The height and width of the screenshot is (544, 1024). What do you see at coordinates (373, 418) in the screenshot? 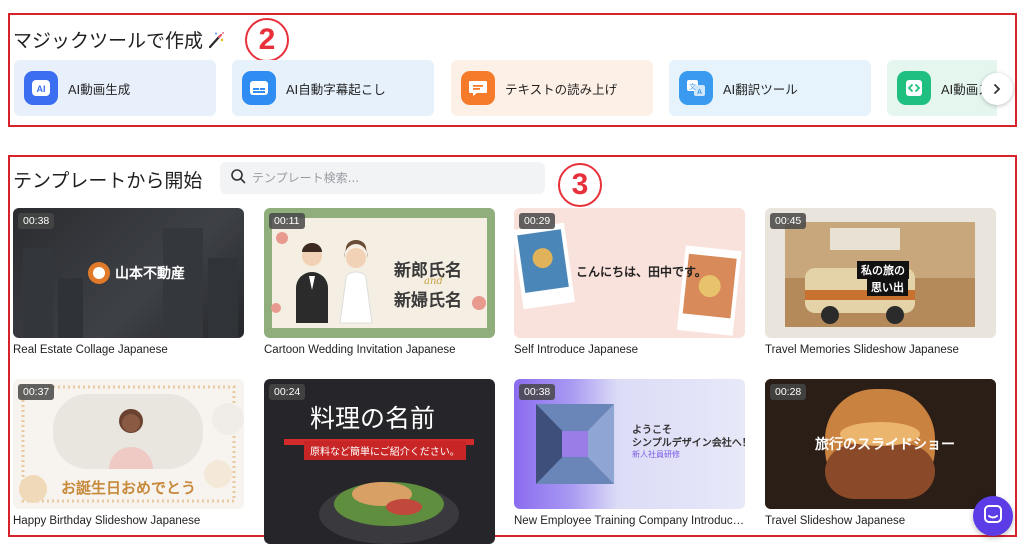
I see `template-overlay-text: 料理の名前` at bounding box center [373, 418].